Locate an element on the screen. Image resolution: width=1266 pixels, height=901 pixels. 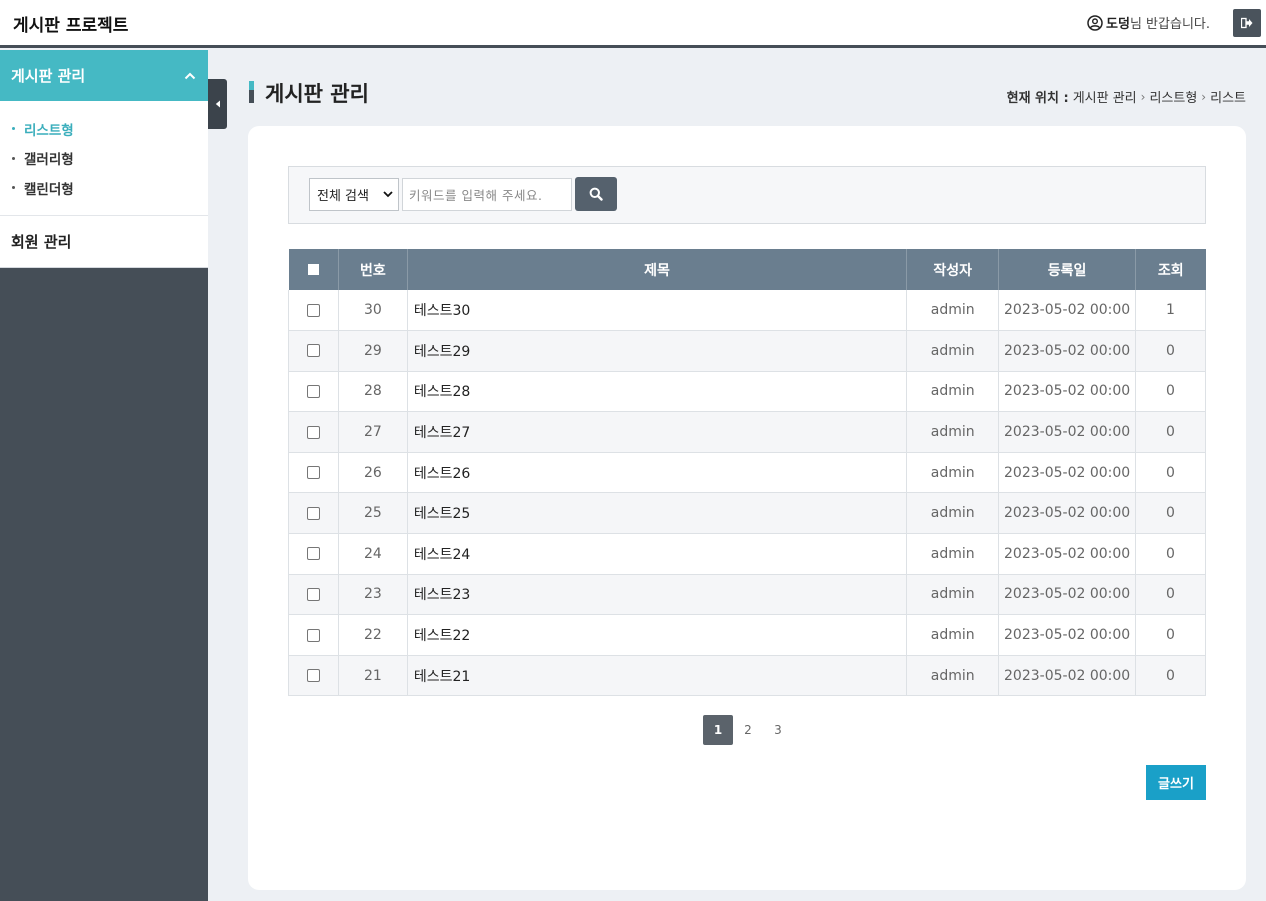
caret-left-icon is located at coordinates (217, 104).